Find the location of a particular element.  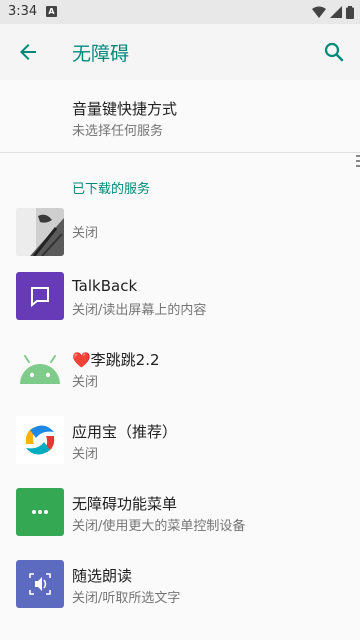

divider is located at coordinates (180, 152).